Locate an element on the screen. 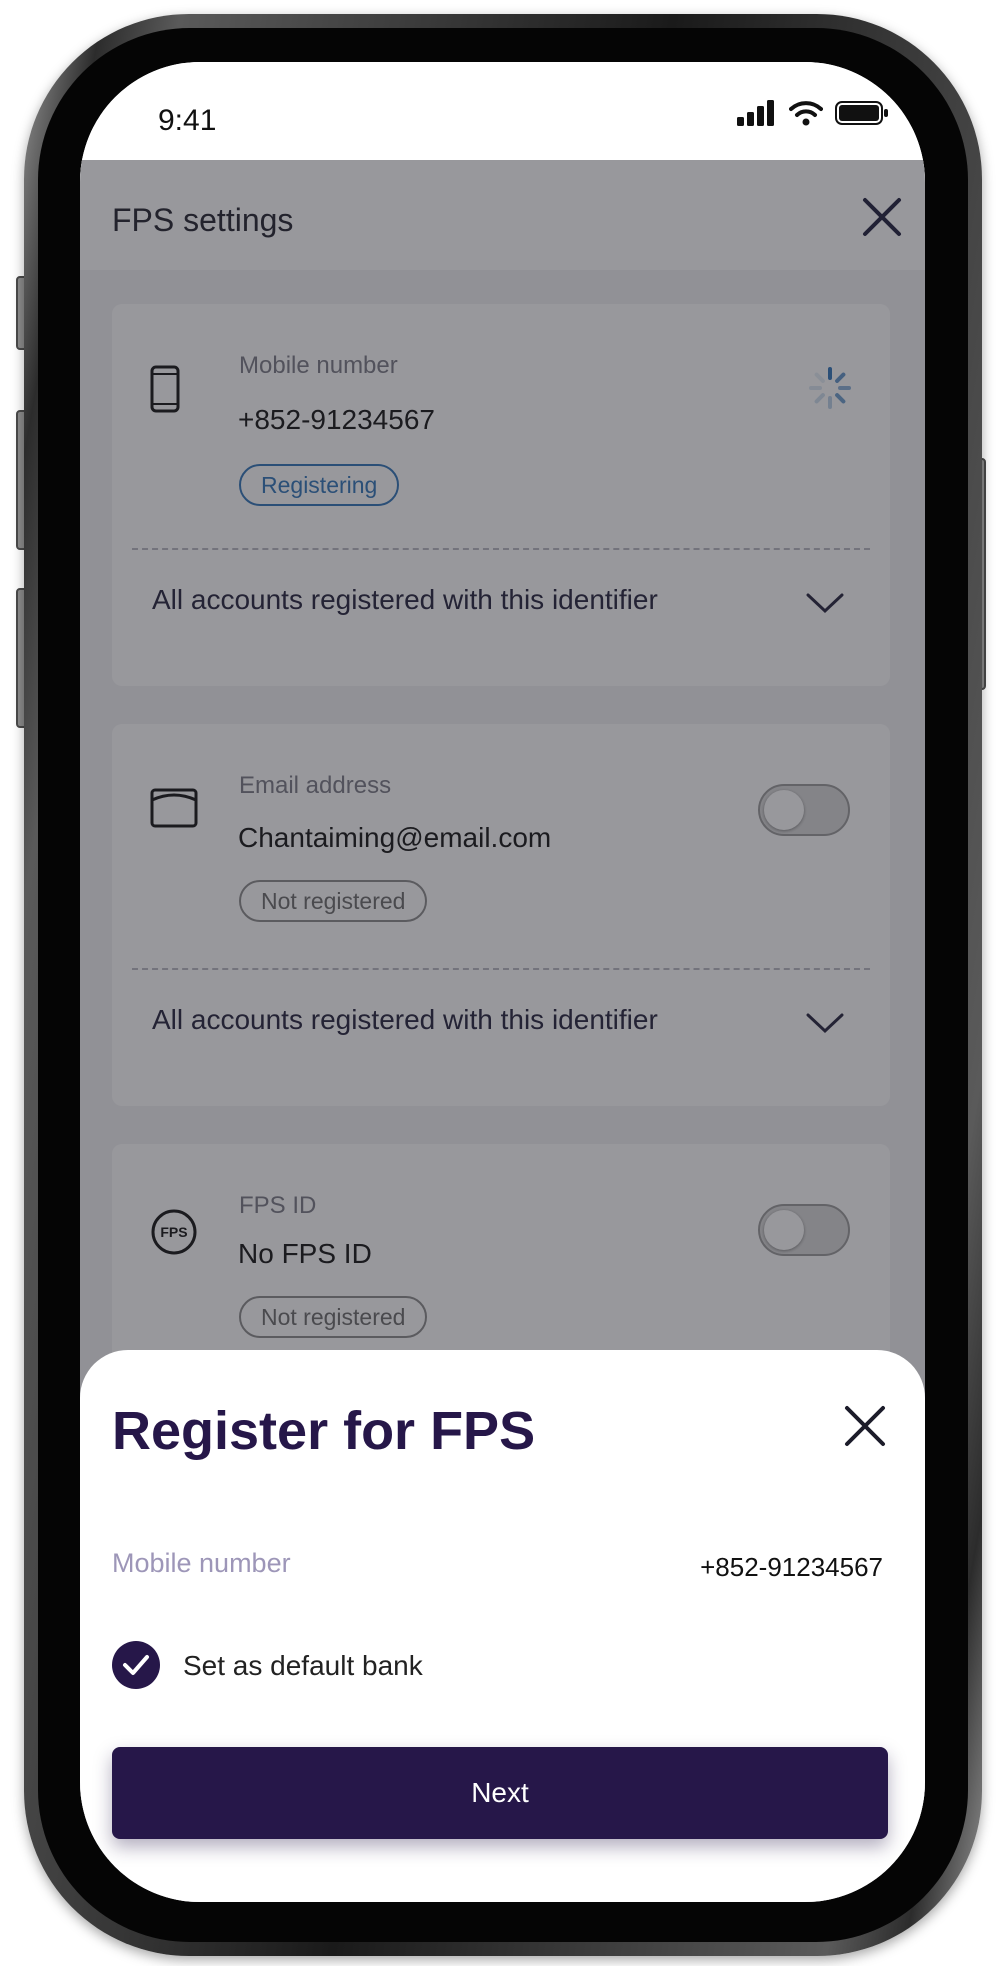 The height and width of the screenshot is (1966, 1000). default-bank-checkbox is located at coordinates (136, 1665).